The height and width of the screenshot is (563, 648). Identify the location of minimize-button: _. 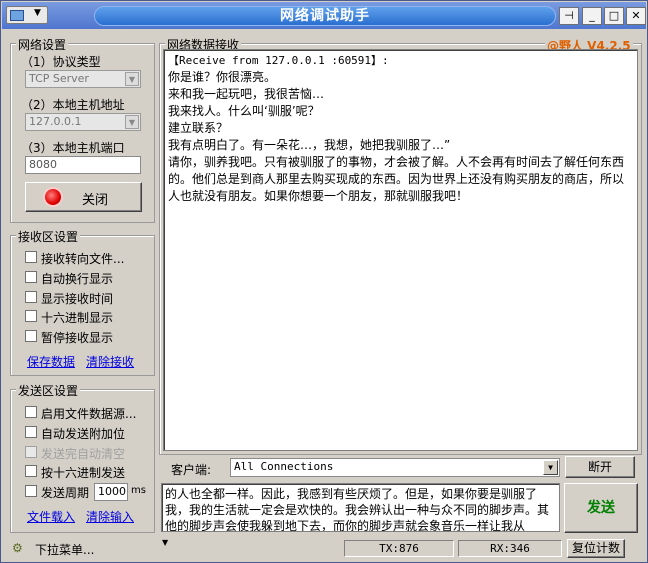
(592, 16).